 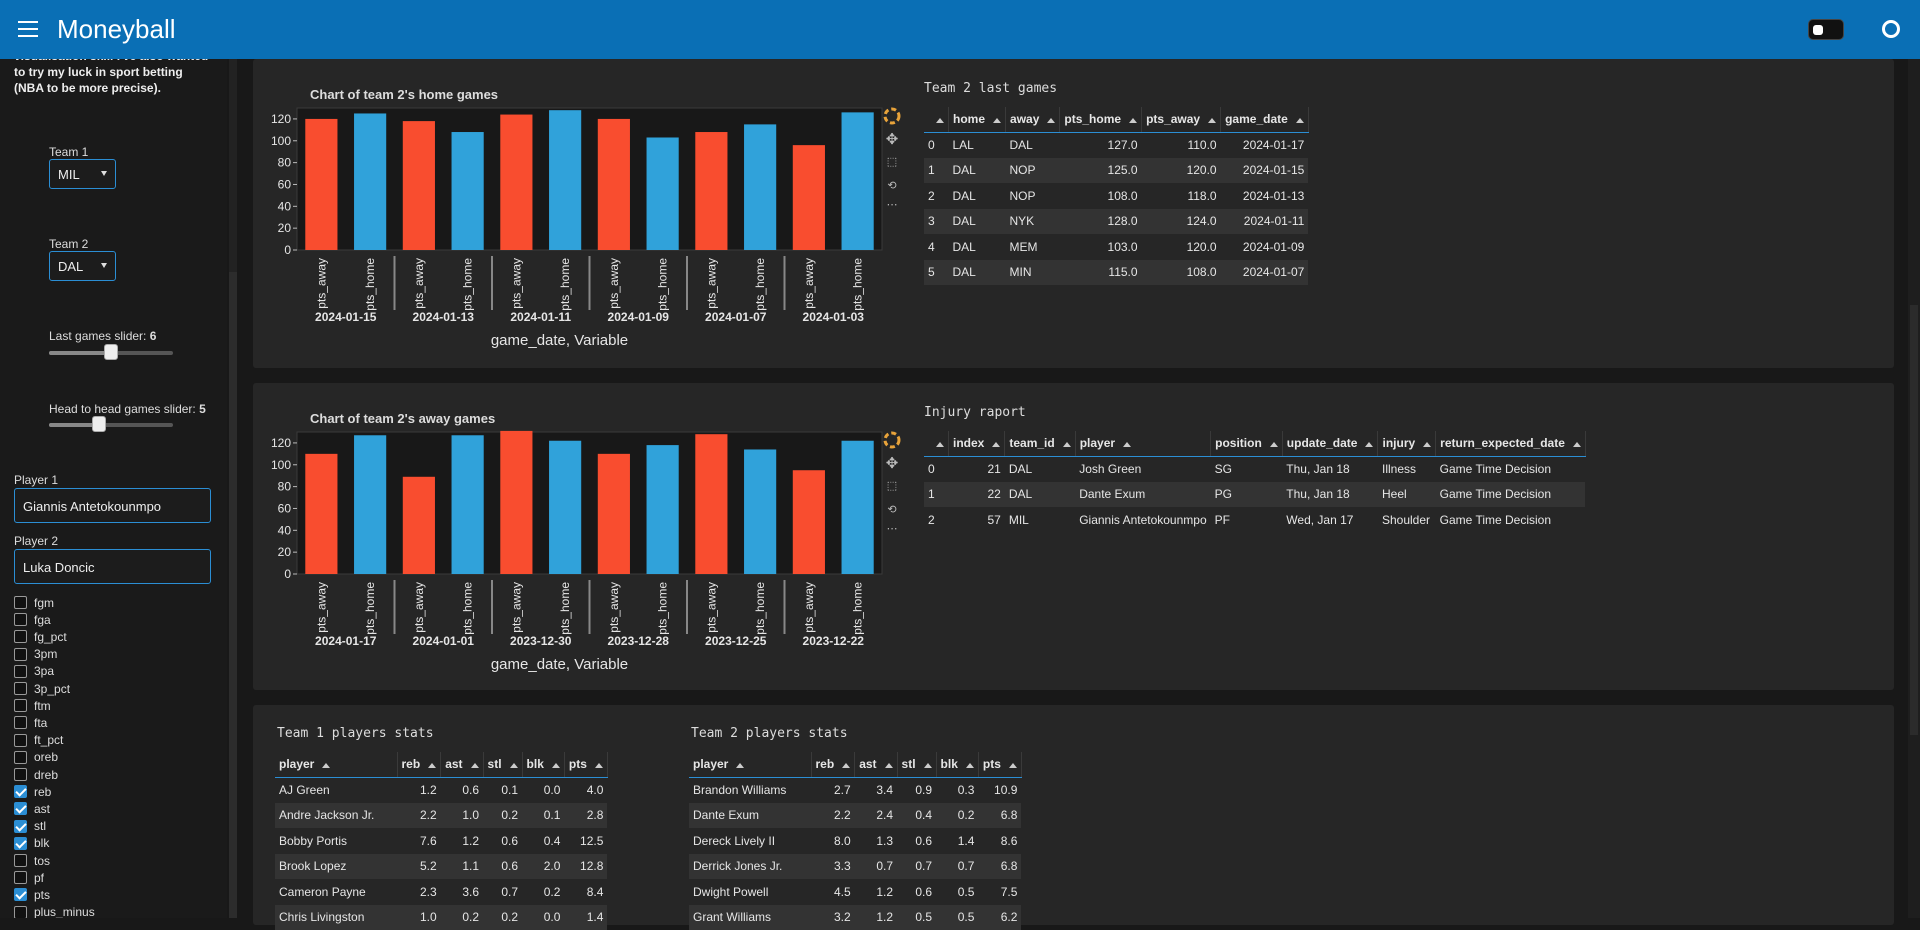 I want to click on table-row: Derrick Jones Jr.3.30.70.70.76.8, so click(x=855, y=867).